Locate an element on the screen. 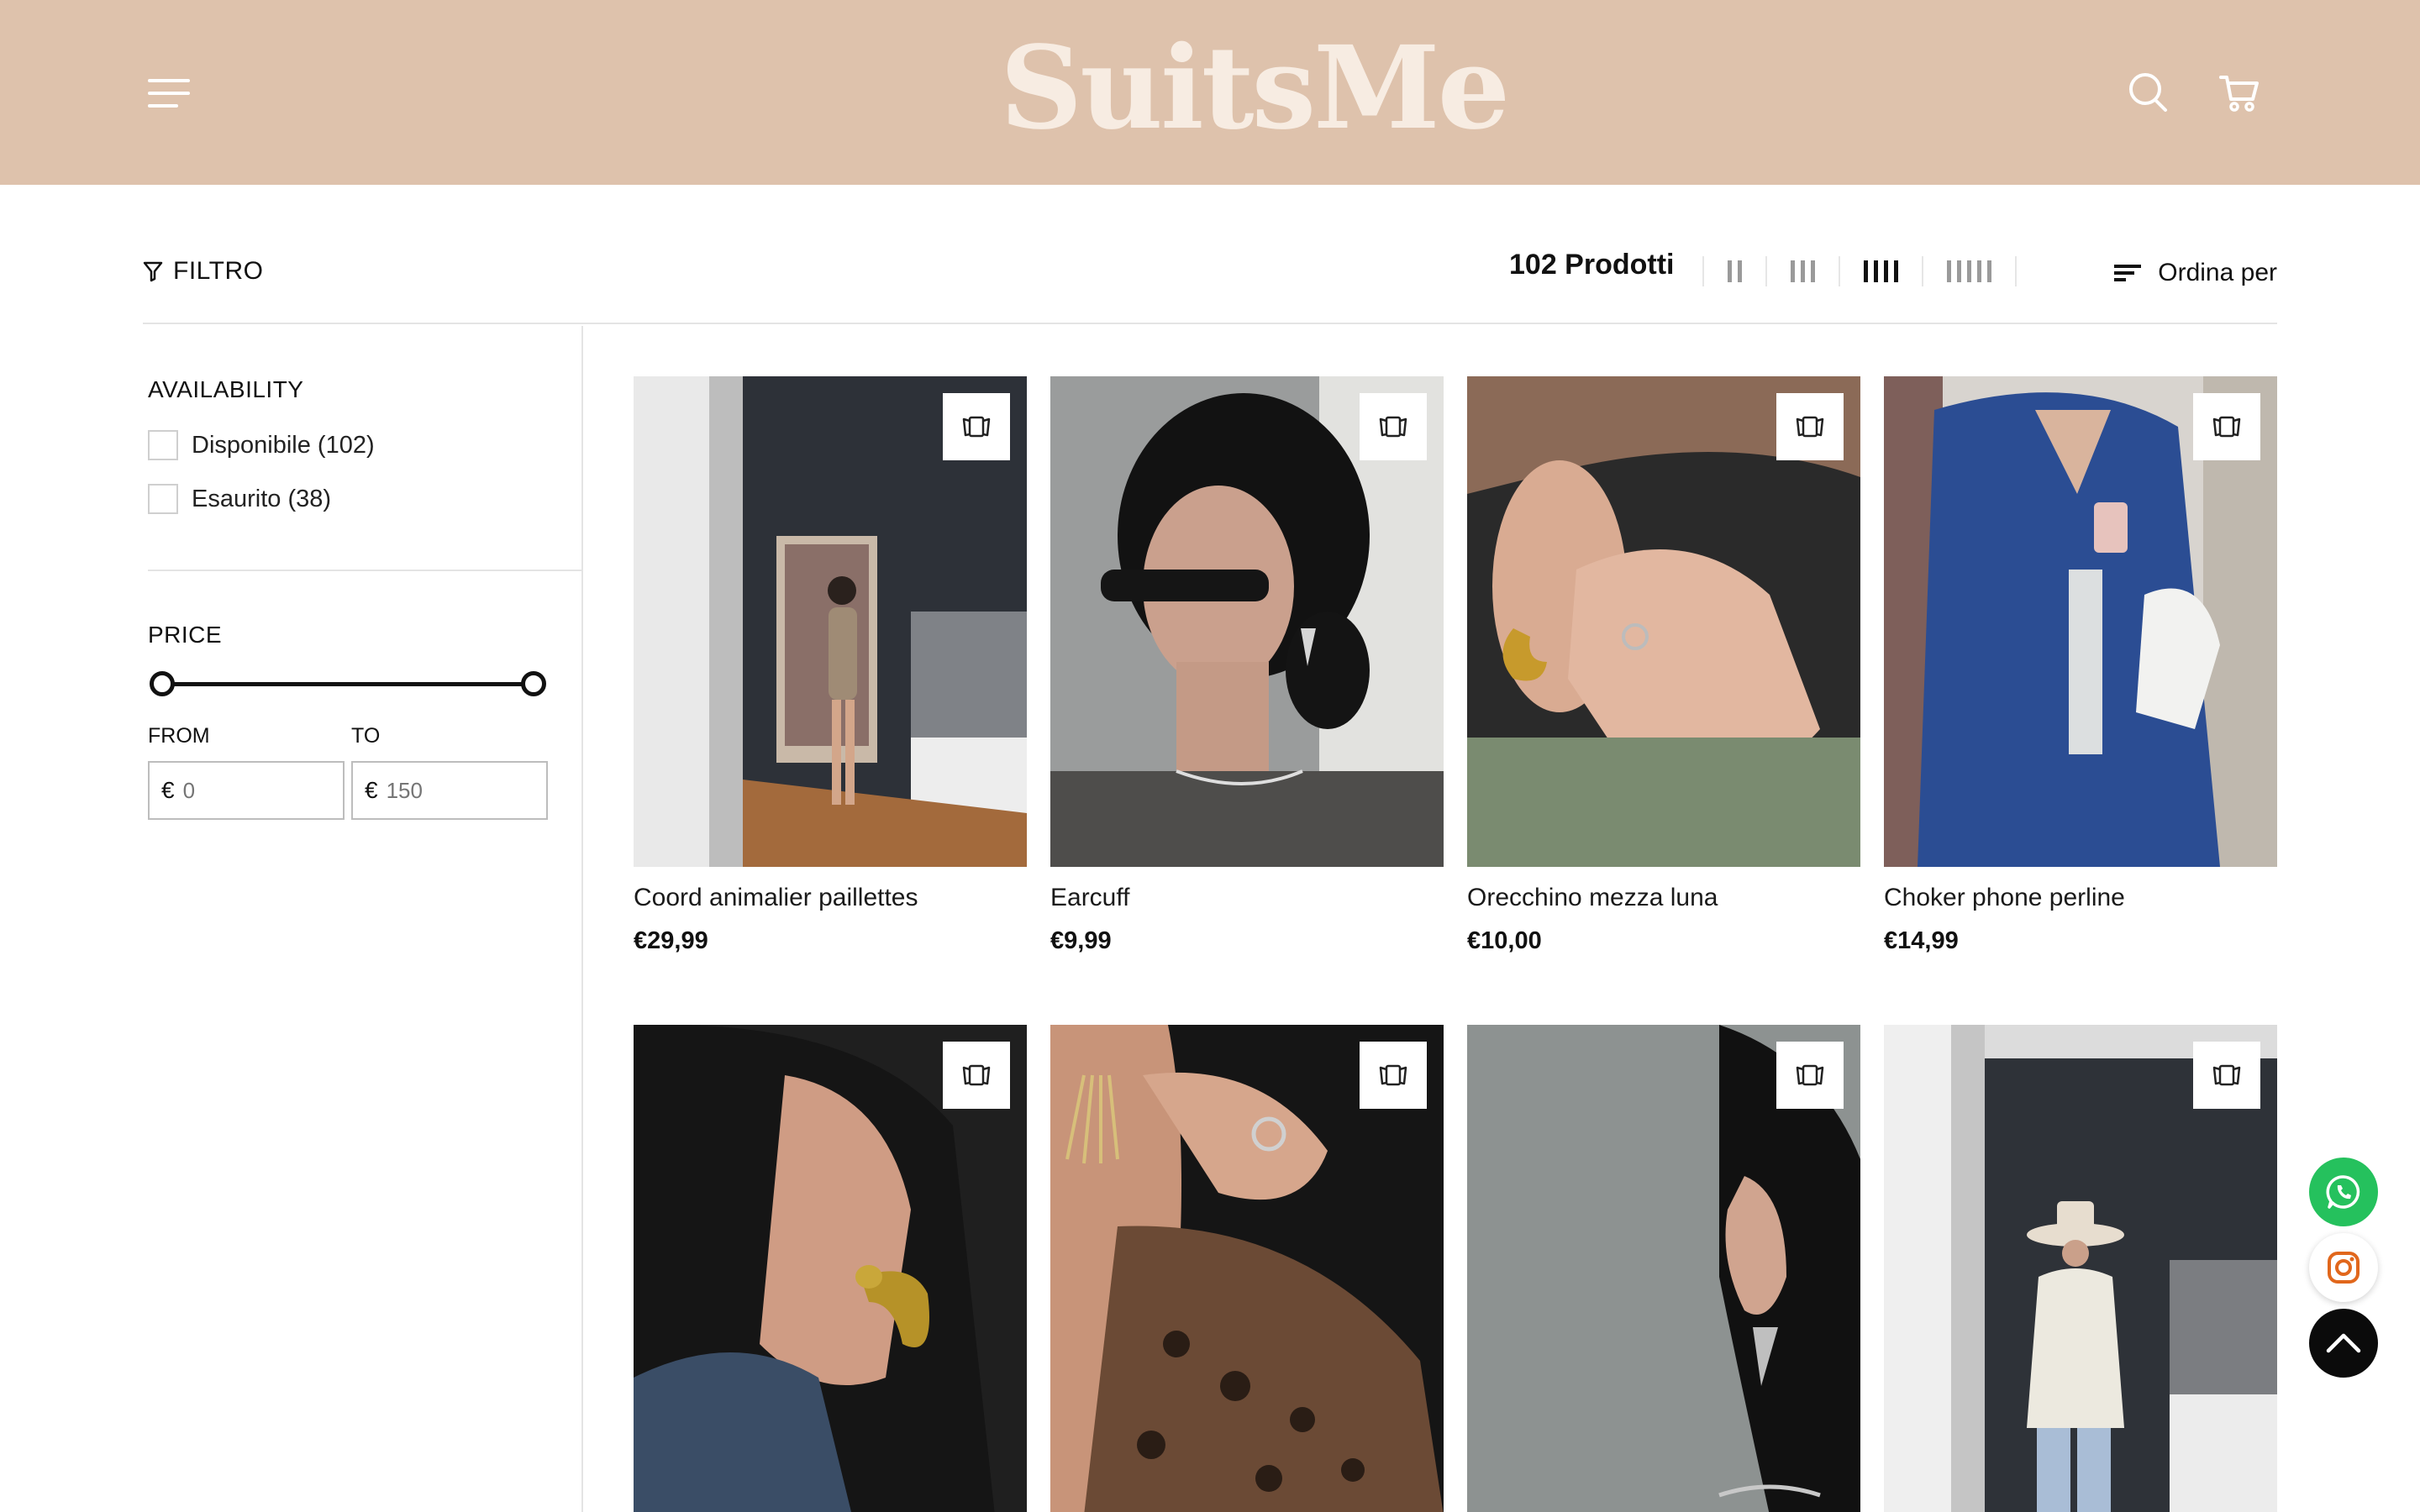  availability-option-esaurito: Esaurito (38) is located at coordinates (240, 499).